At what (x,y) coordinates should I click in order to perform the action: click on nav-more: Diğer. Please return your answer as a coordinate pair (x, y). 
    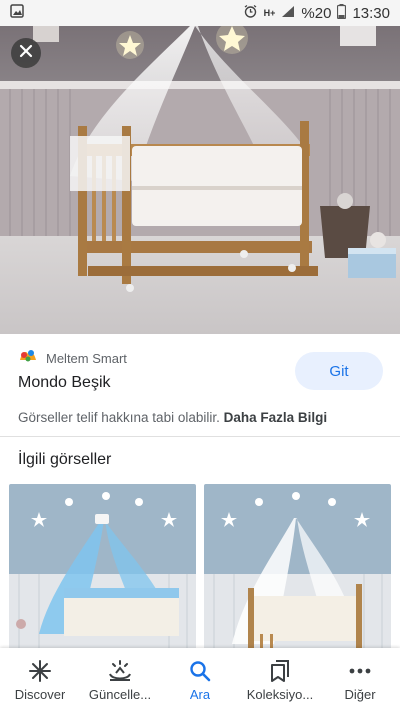
    Looking at the image, I should click on (360, 679).